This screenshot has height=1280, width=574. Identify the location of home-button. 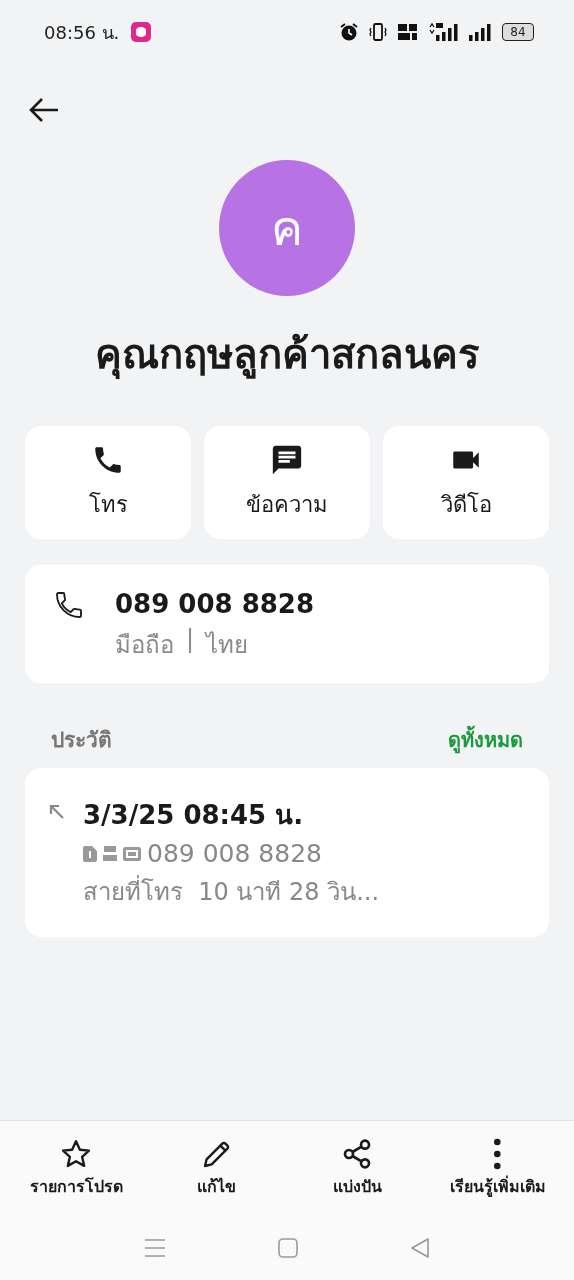
(288, 1247).